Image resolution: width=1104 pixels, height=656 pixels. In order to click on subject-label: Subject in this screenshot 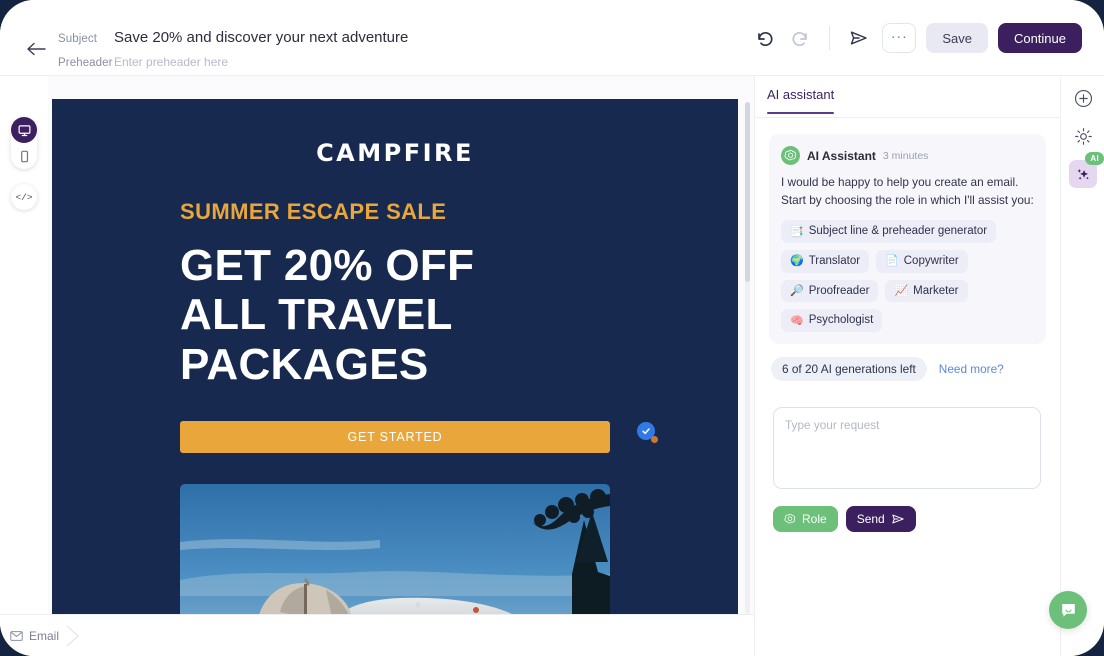, I will do `click(78, 39)`.